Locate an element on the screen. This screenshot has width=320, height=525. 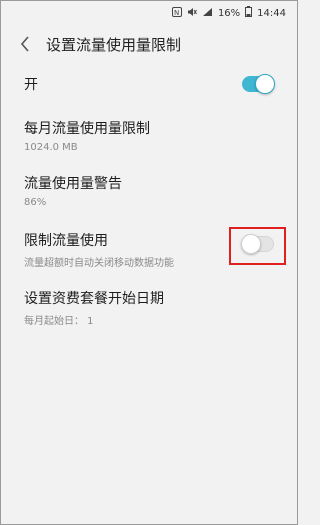
battery-icon is located at coordinates (249, 13).